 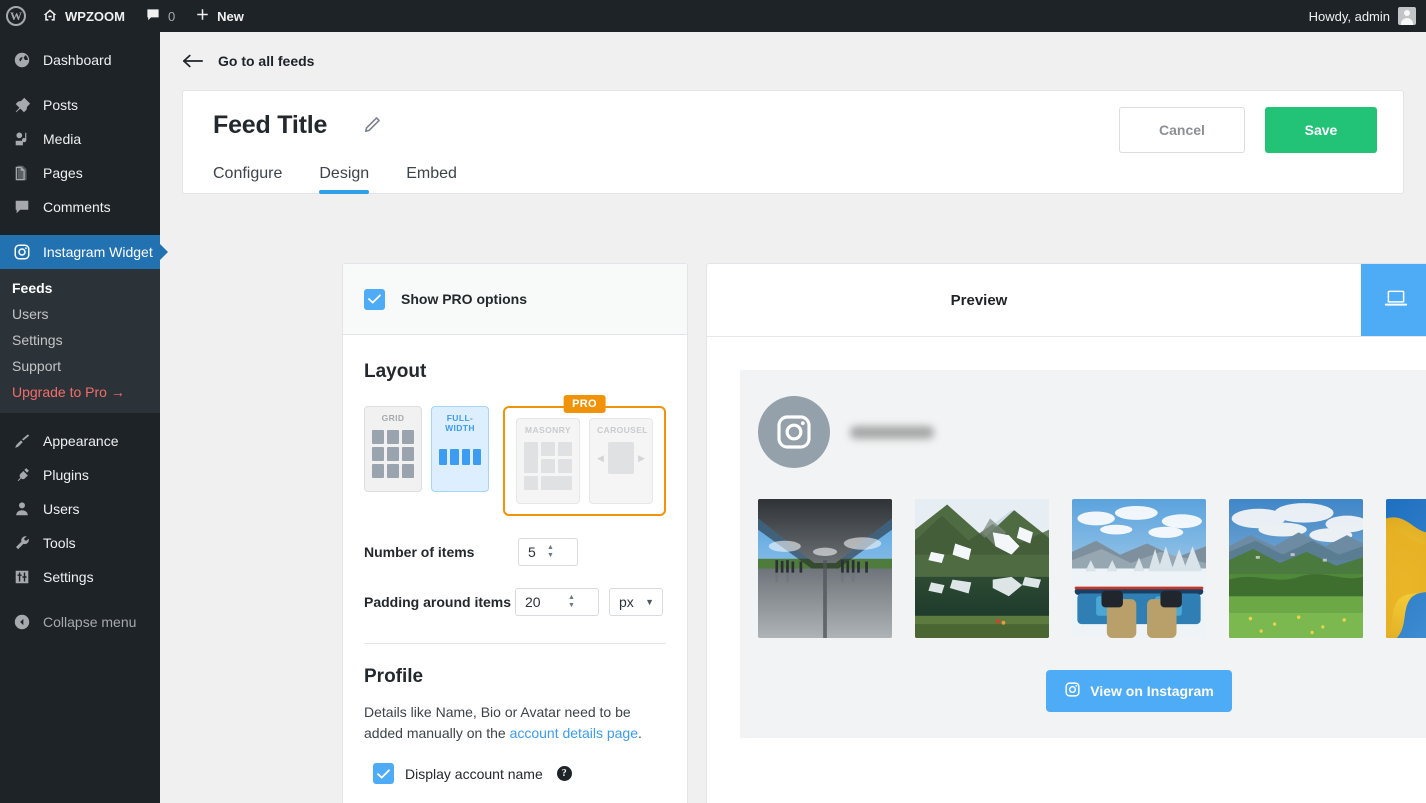 What do you see at coordinates (640, 733) in the screenshot?
I see `profile-description-period: .` at bounding box center [640, 733].